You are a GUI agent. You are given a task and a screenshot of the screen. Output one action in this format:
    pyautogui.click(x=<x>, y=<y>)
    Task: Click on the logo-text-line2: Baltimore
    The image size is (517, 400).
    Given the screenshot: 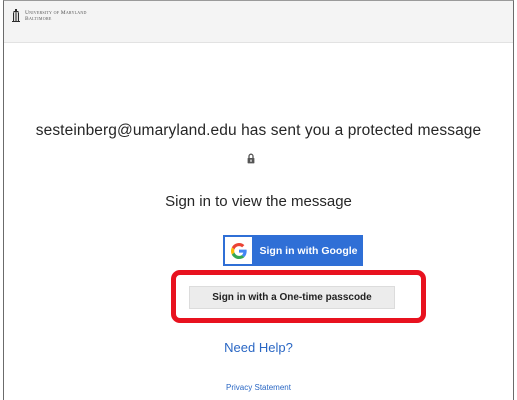 What is the action you would take?
    pyautogui.click(x=38, y=18)
    